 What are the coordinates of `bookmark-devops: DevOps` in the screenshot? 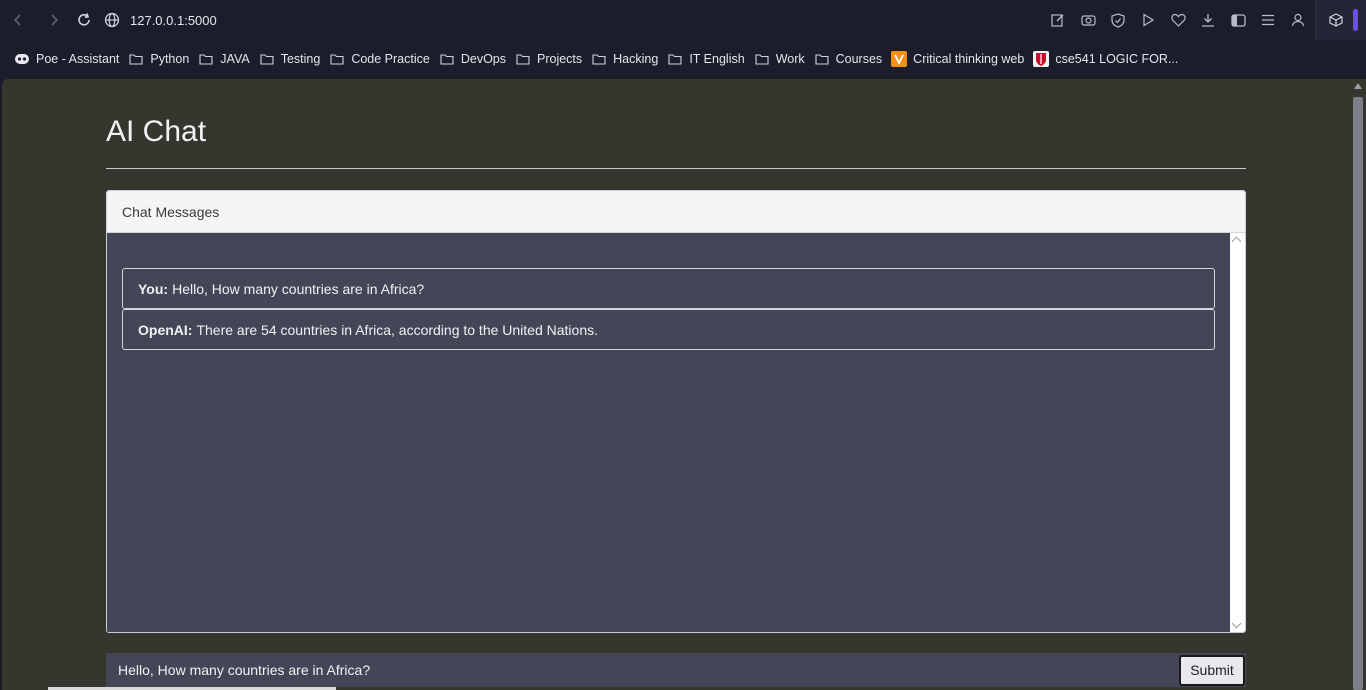 It's located at (475, 59).